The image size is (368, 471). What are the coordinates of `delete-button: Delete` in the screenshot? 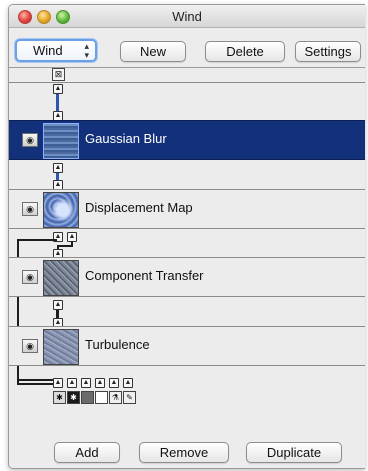 It's located at (245, 51).